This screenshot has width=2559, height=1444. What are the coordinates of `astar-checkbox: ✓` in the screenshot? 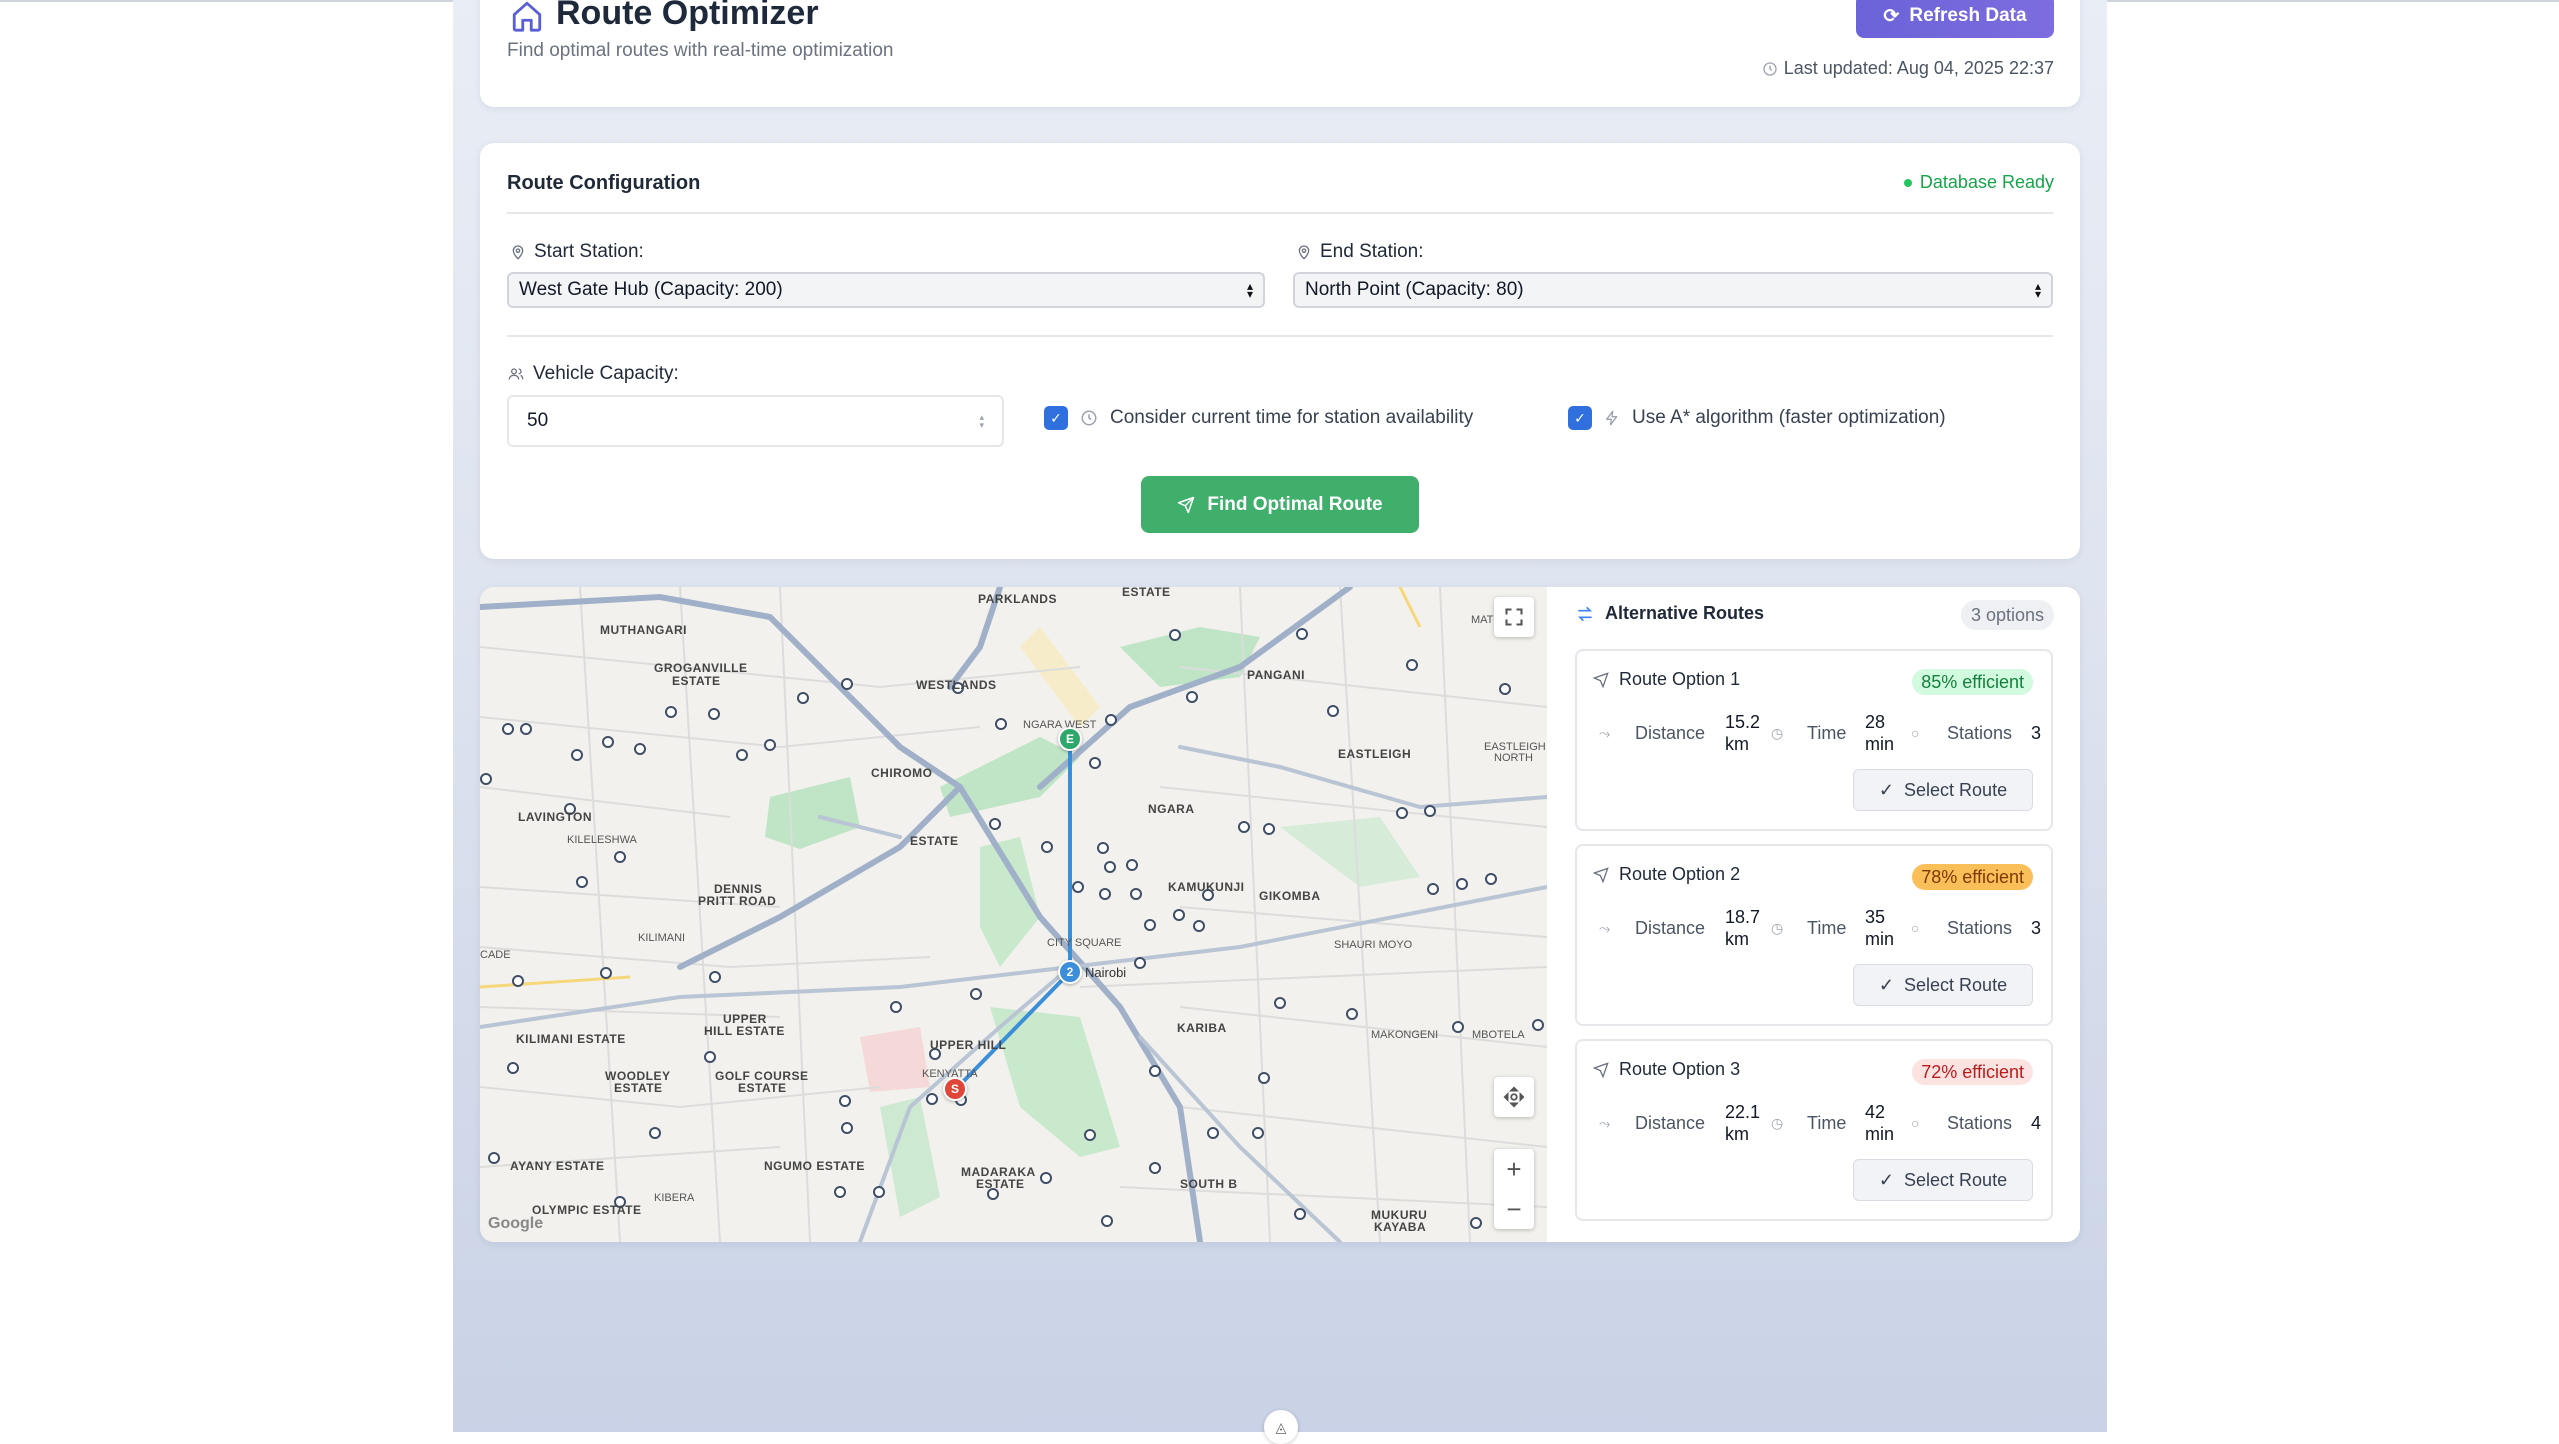 It's located at (1580, 418).